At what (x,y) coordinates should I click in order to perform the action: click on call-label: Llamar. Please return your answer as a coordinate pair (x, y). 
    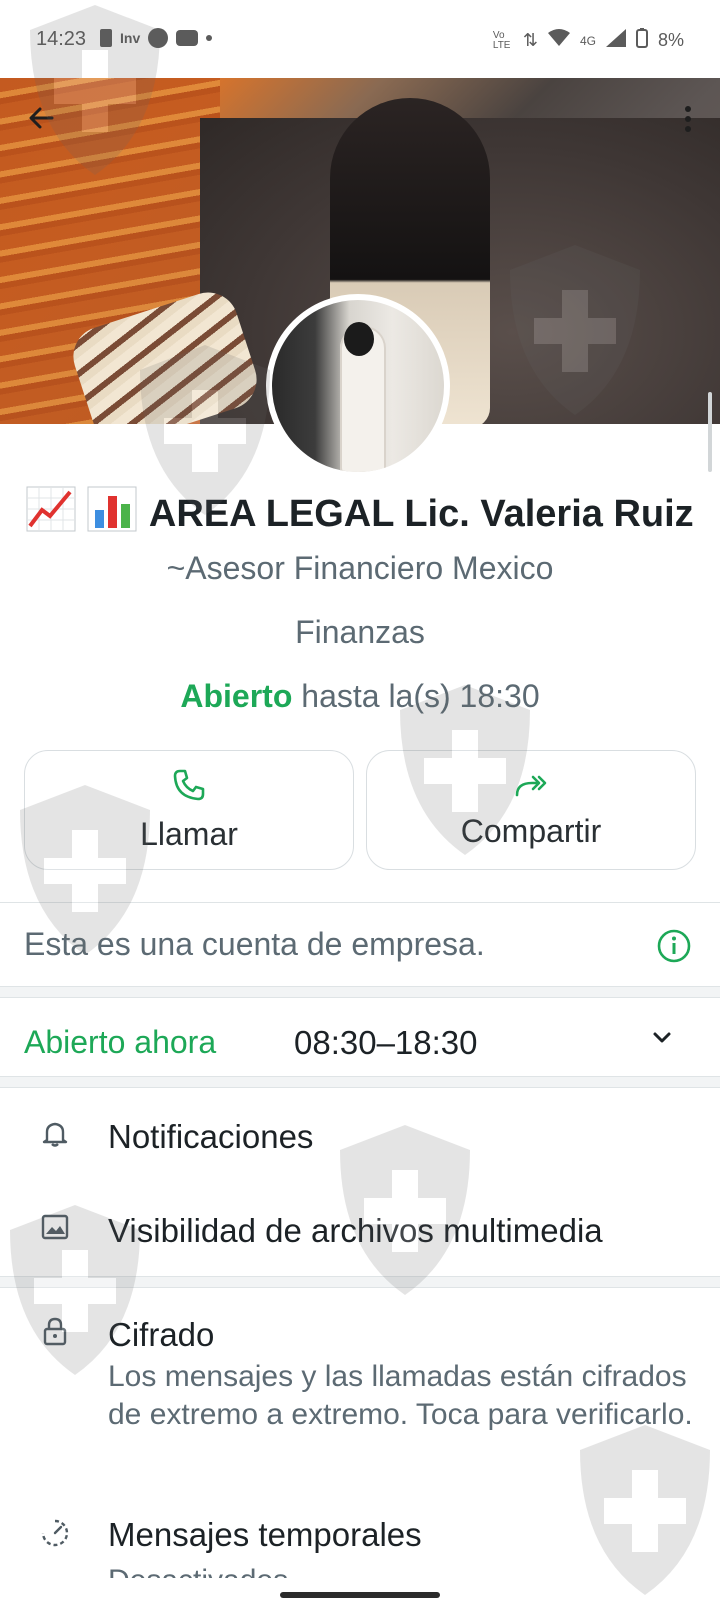
    Looking at the image, I should click on (189, 833).